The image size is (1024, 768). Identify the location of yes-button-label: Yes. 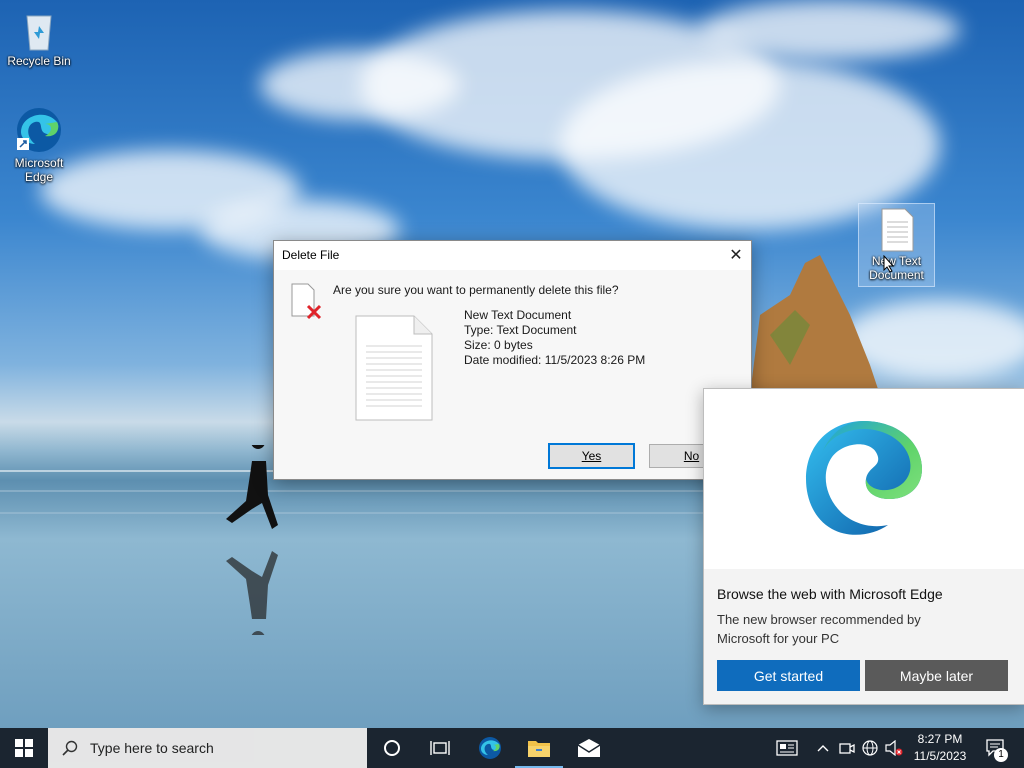
(591, 456).